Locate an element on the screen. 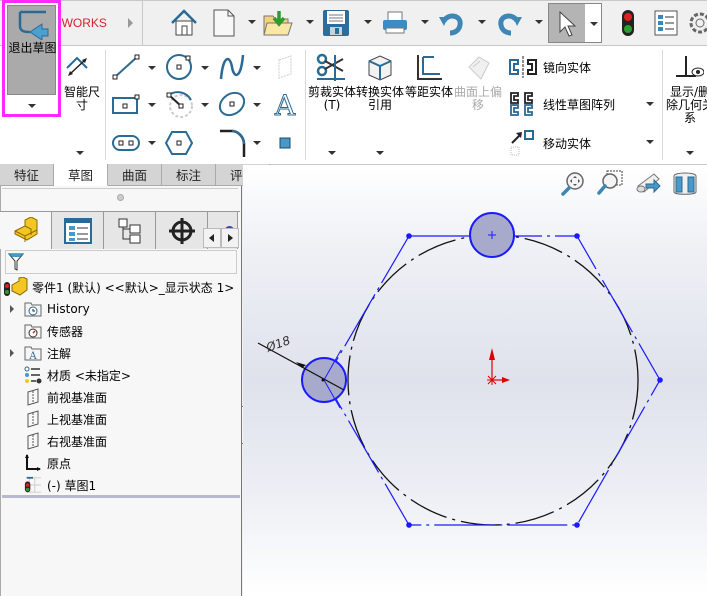 Image resolution: width=707 pixels, height=596 pixels. panel-grip-handle is located at coordinates (120, 197).